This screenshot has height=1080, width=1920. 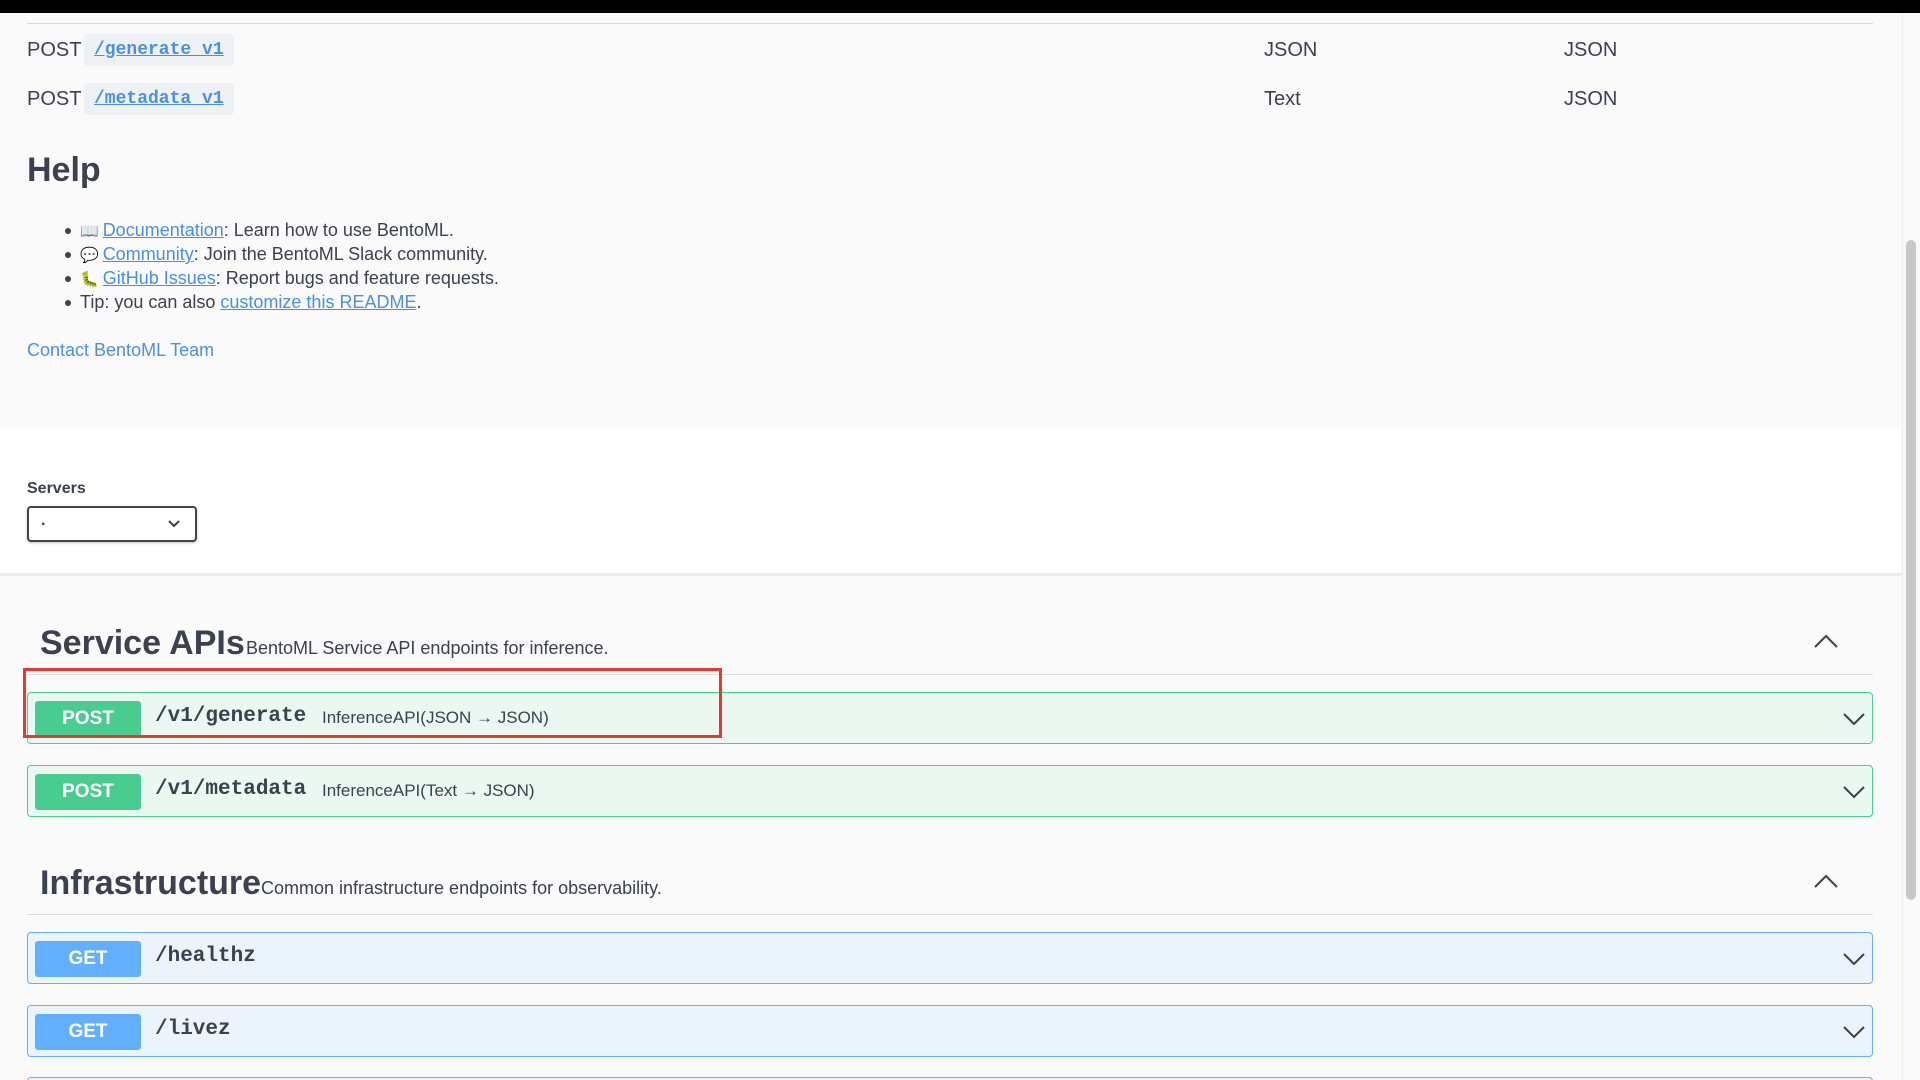 I want to click on help-item-tip: Tip: you can also customize this README., so click(x=263, y=302).